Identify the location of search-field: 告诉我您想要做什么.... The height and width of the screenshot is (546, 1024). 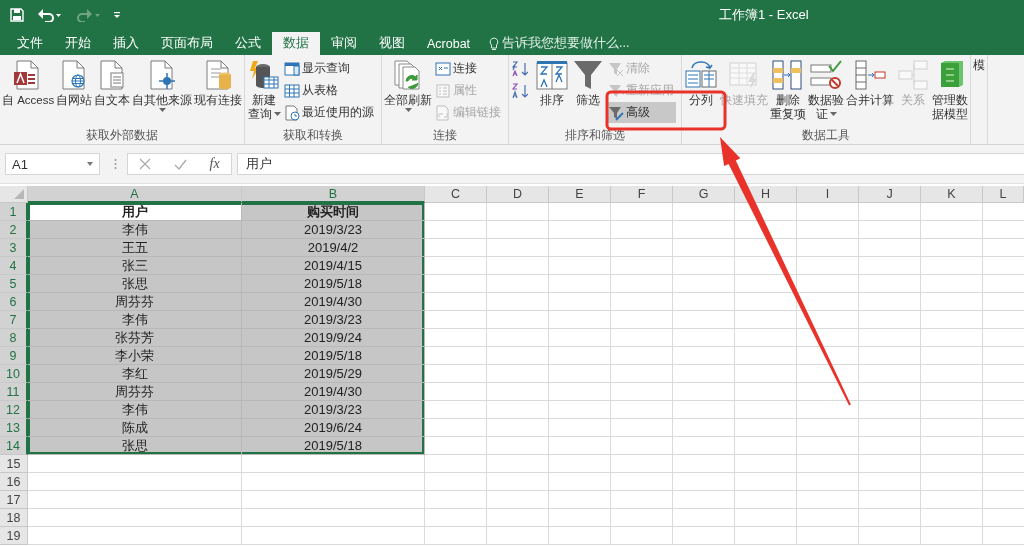
(566, 43).